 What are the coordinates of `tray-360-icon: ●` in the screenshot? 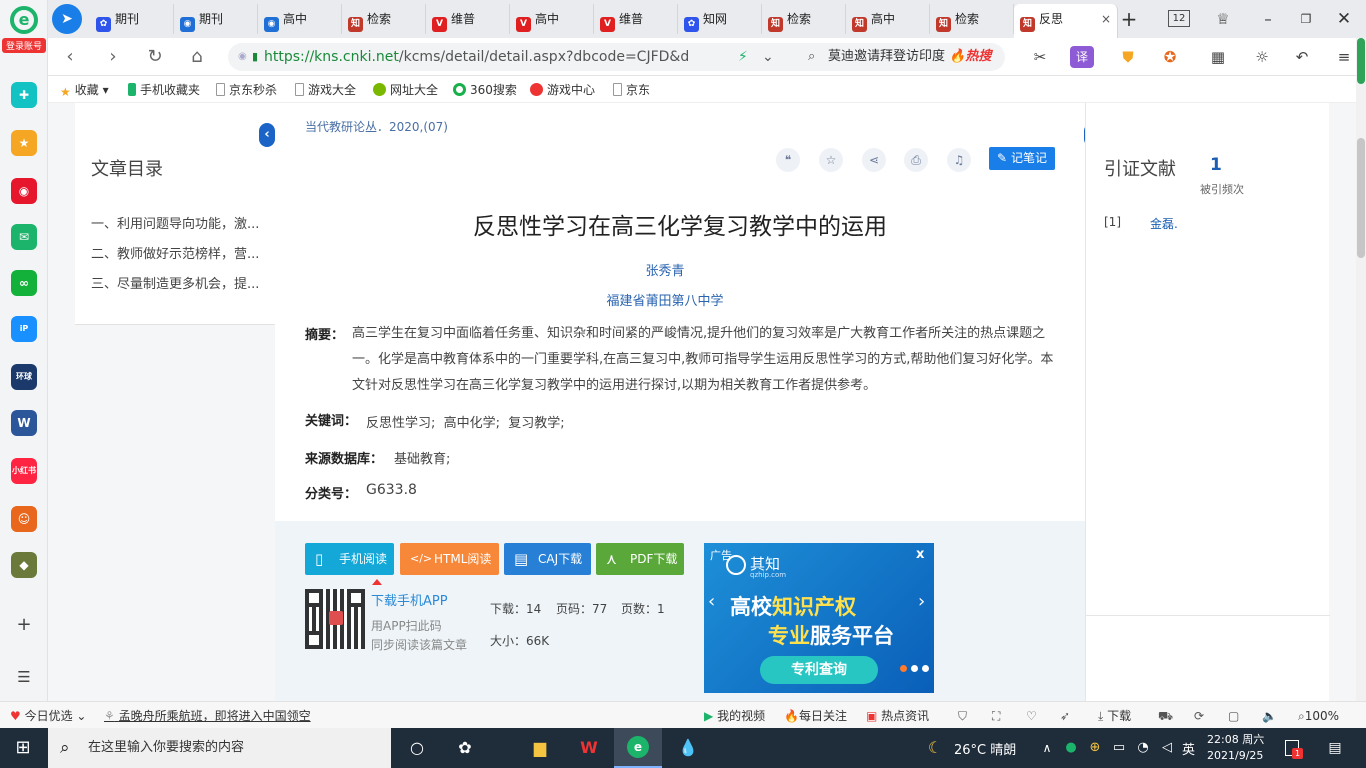 It's located at (1071, 748).